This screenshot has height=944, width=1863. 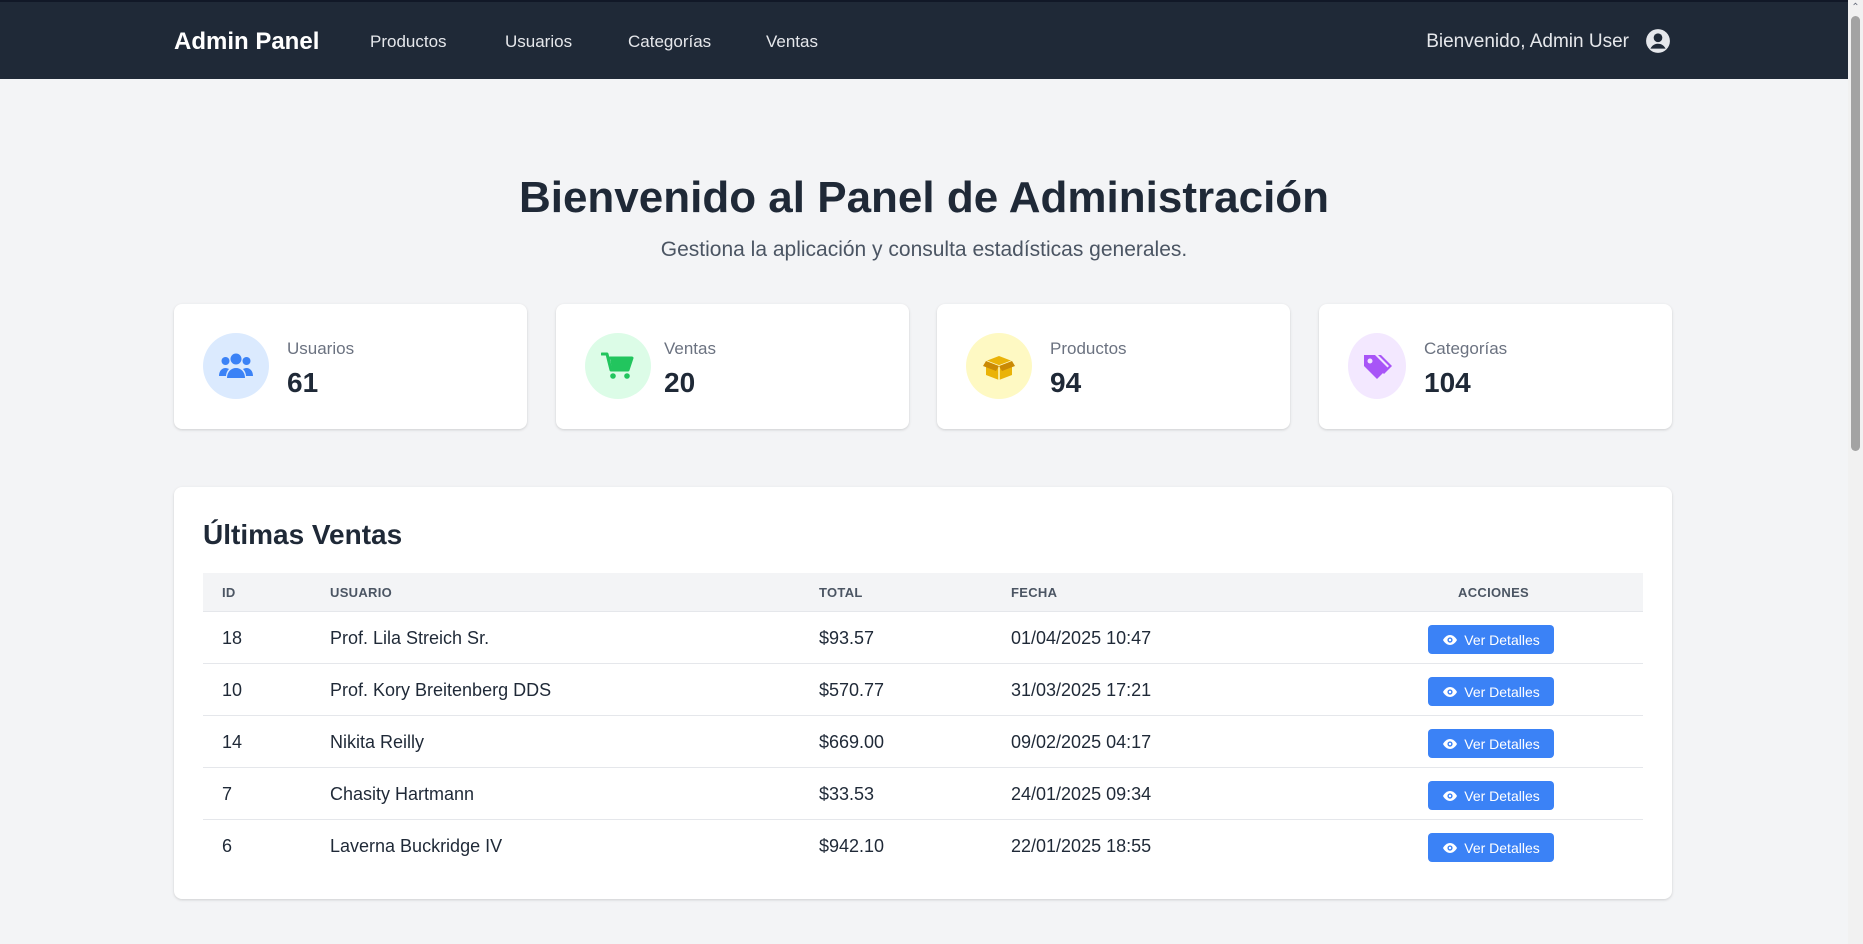 What do you see at coordinates (303, 534) in the screenshot?
I see `section-title: Últimas Ventas` at bounding box center [303, 534].